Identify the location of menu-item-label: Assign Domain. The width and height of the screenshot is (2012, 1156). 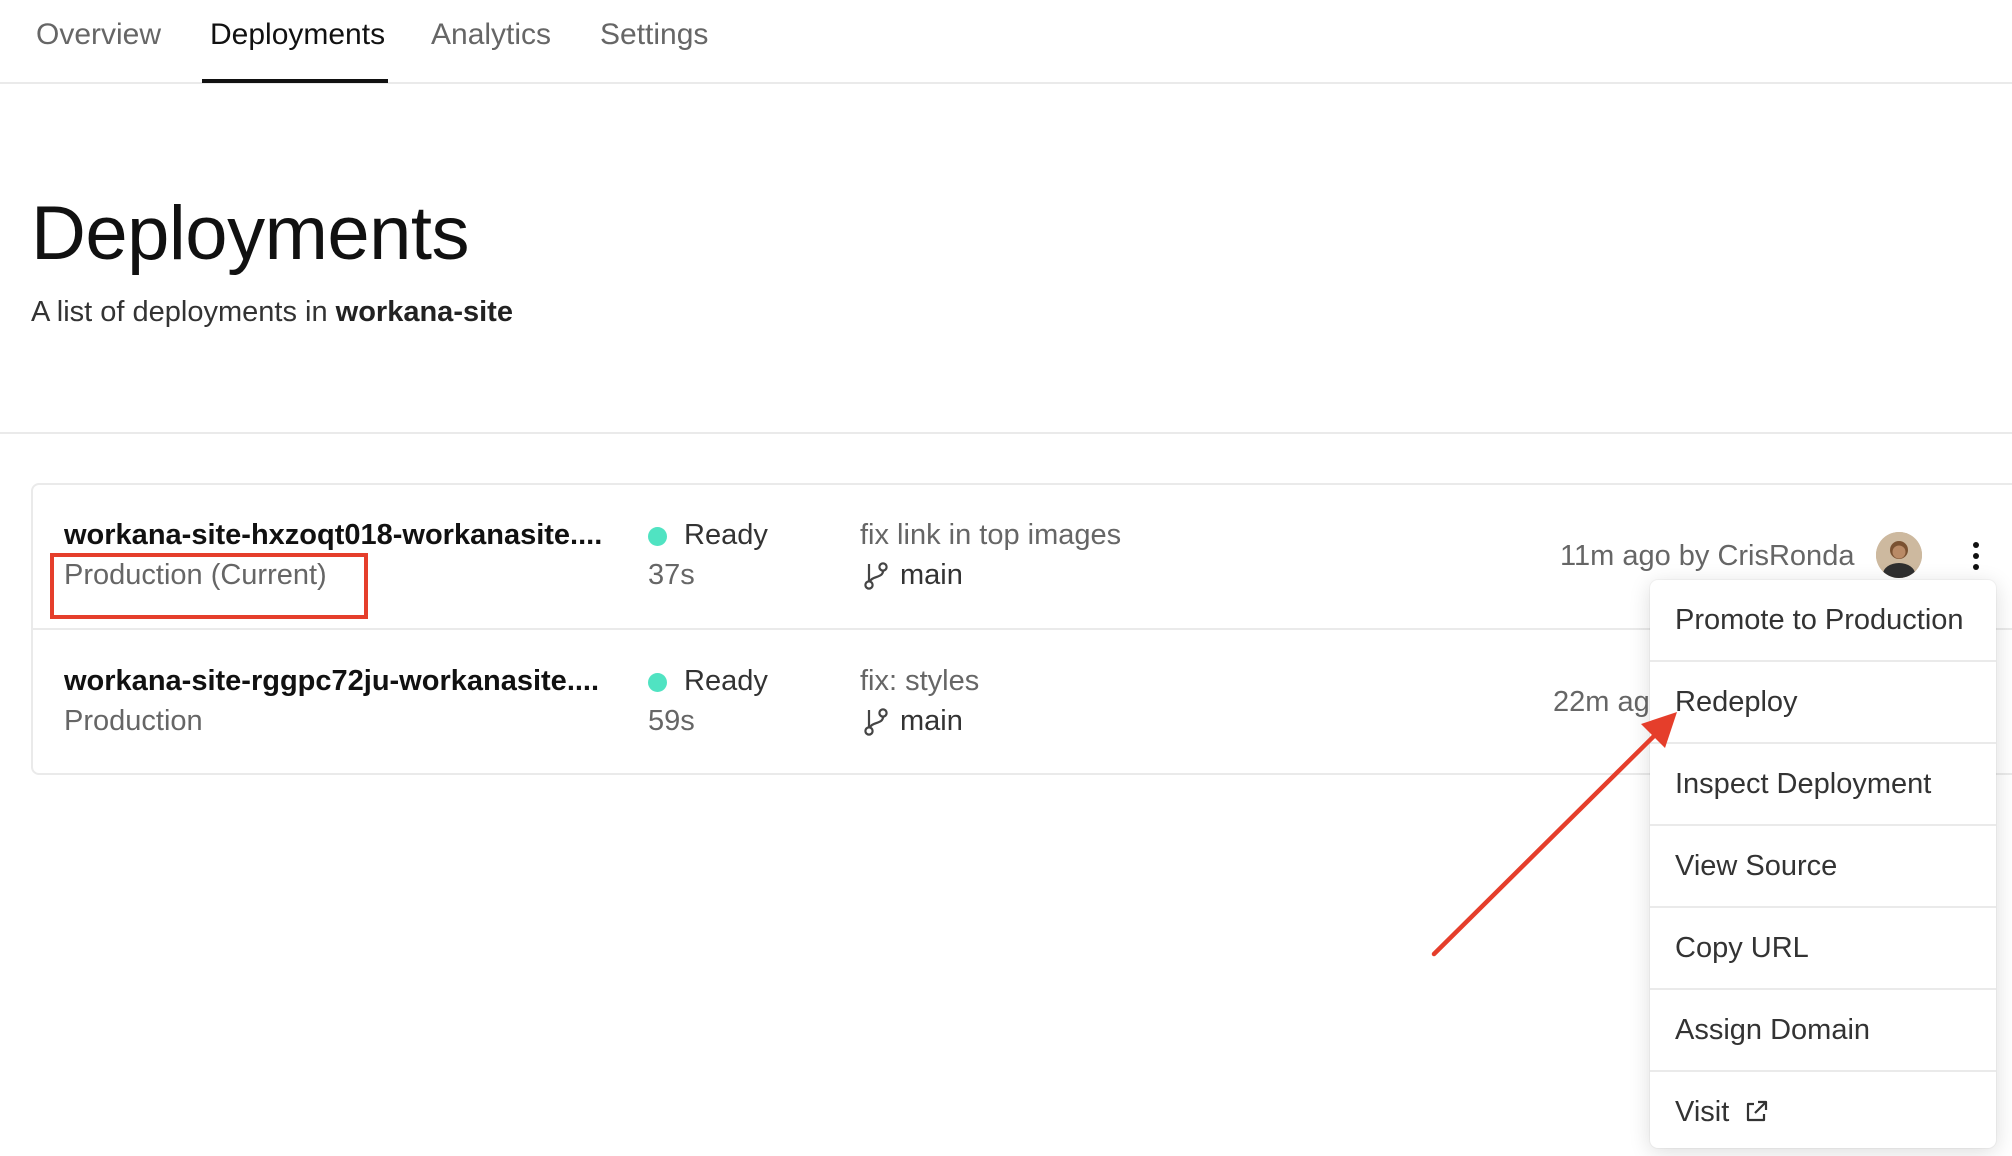
(1773, 1029).